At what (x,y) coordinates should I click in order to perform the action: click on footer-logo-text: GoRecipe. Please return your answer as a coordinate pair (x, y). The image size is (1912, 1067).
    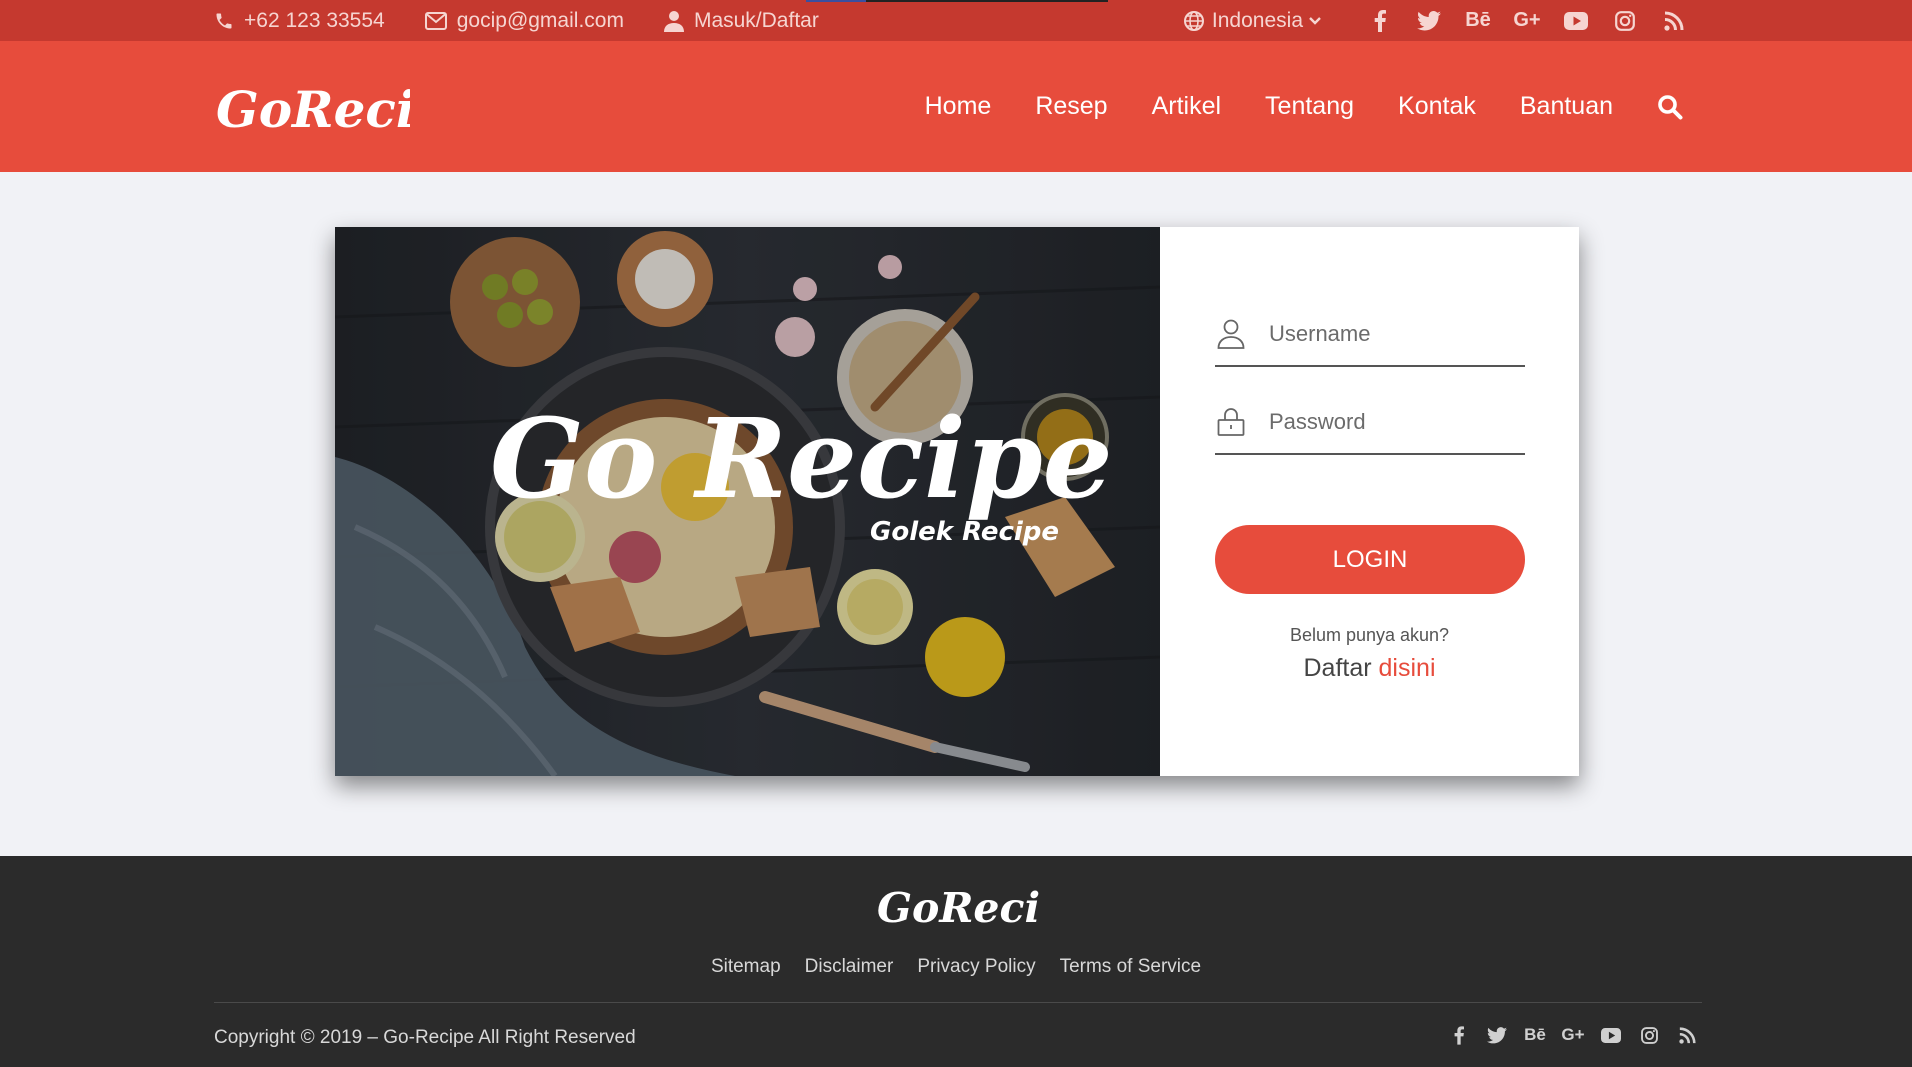
    Looking at the image, I should click on (959, 908).